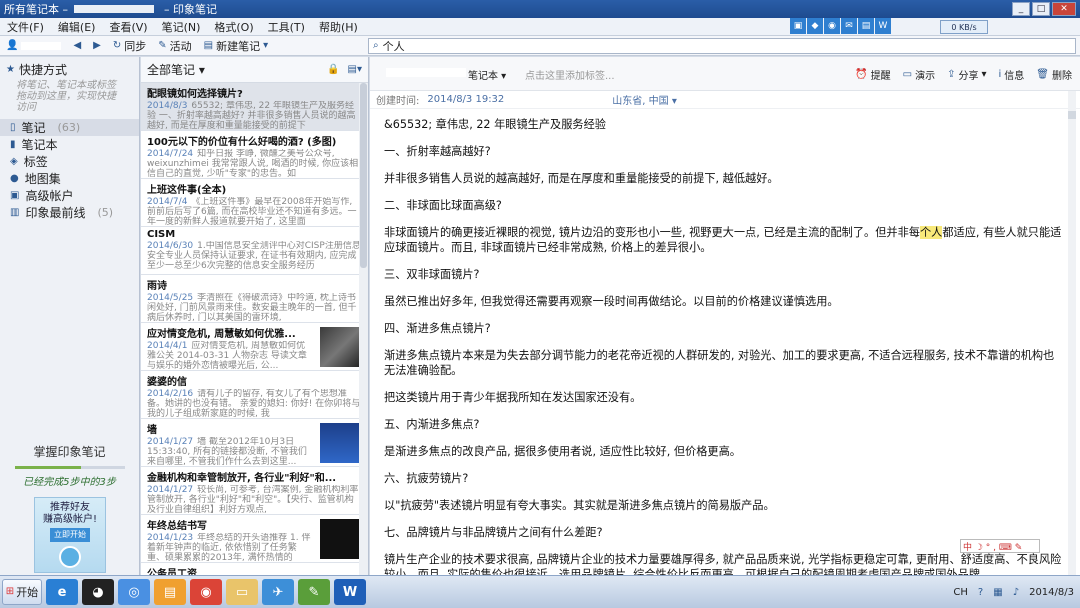  I want to click on sidebar-item-premium: ▣ 高级帐户, so click(69, 195).